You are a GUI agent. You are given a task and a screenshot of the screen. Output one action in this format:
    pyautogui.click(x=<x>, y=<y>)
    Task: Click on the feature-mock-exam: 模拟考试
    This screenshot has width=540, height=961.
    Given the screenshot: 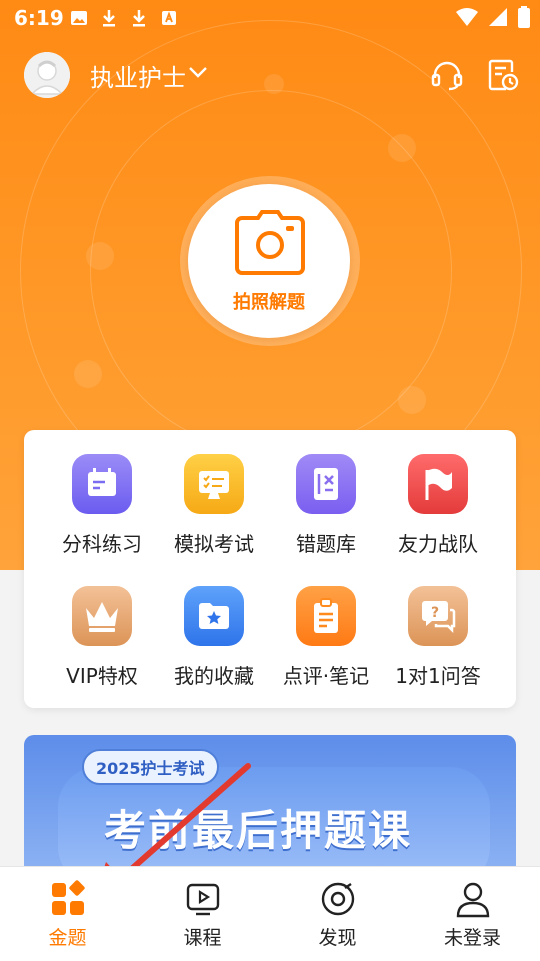 What is the action you would take?
    pyautogui.click(x=214, y=505)
    